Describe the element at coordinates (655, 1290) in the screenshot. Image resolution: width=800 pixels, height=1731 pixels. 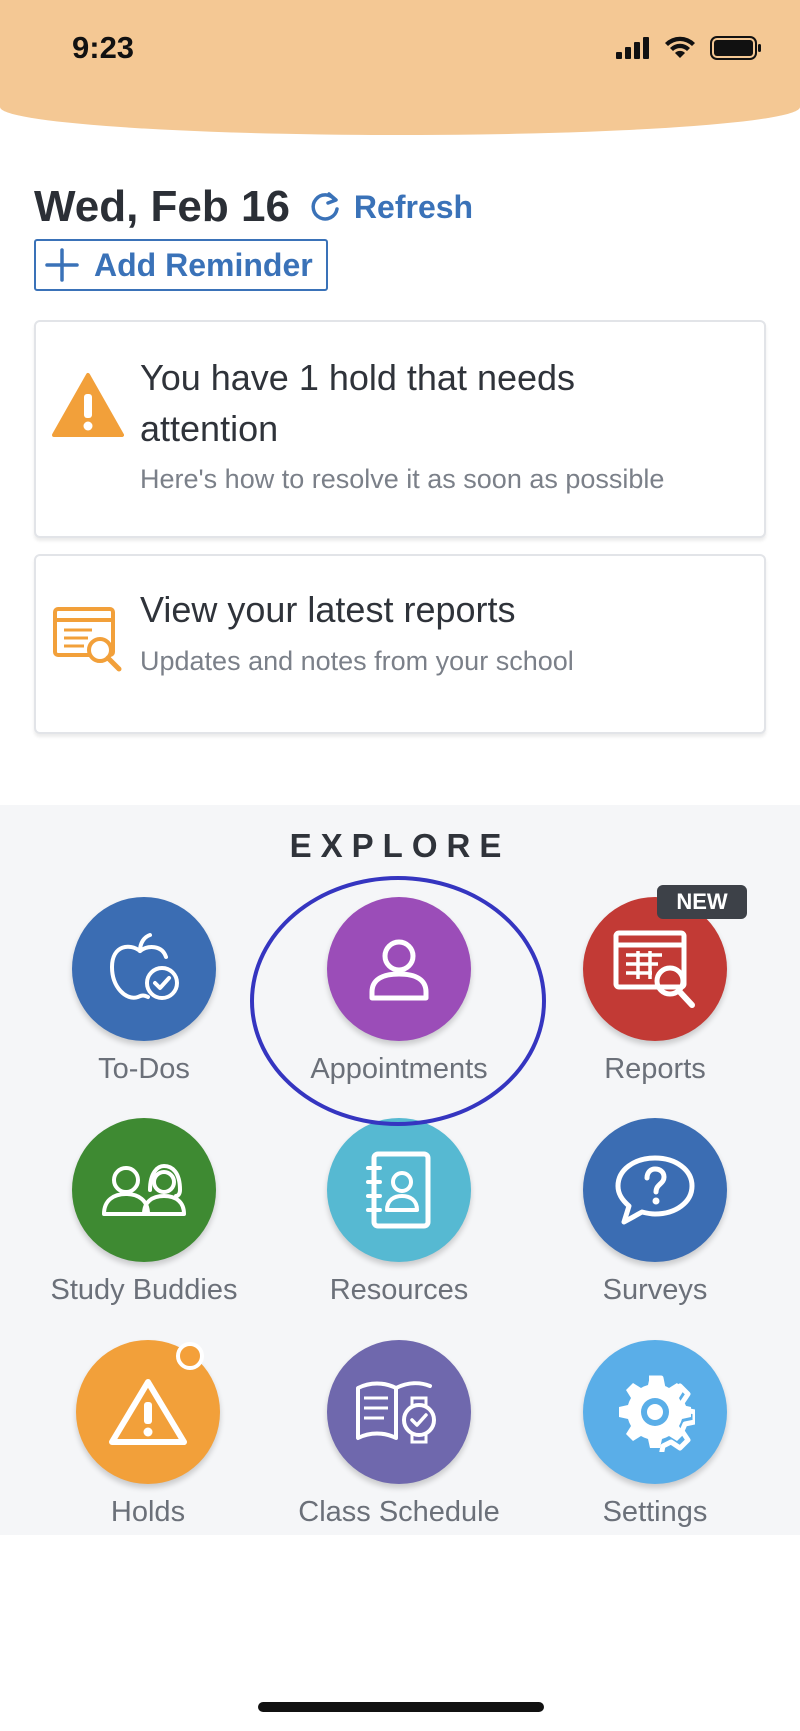
I see `surveys-label: Surveys` at that location.